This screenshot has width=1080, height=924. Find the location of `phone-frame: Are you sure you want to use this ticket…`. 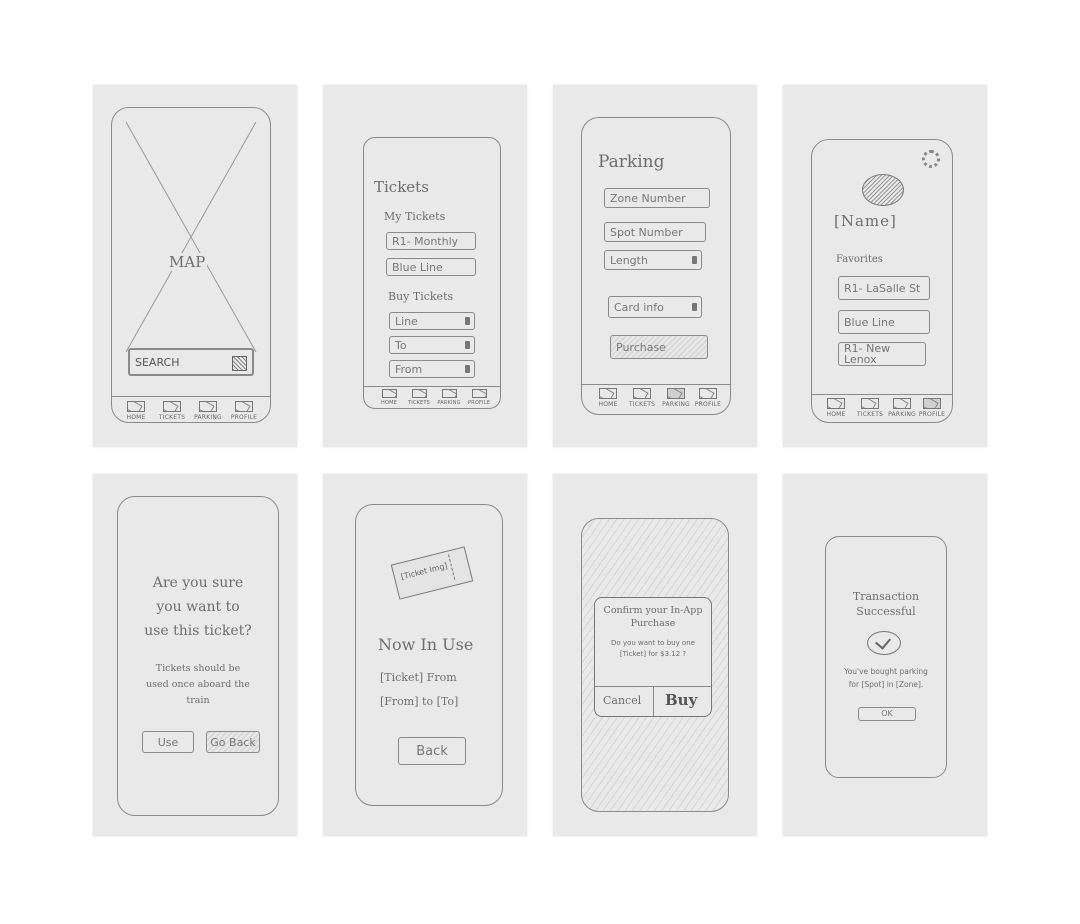

phone-frame: Are you sure you want to use this ticket… is located at coordinates (198, 656).